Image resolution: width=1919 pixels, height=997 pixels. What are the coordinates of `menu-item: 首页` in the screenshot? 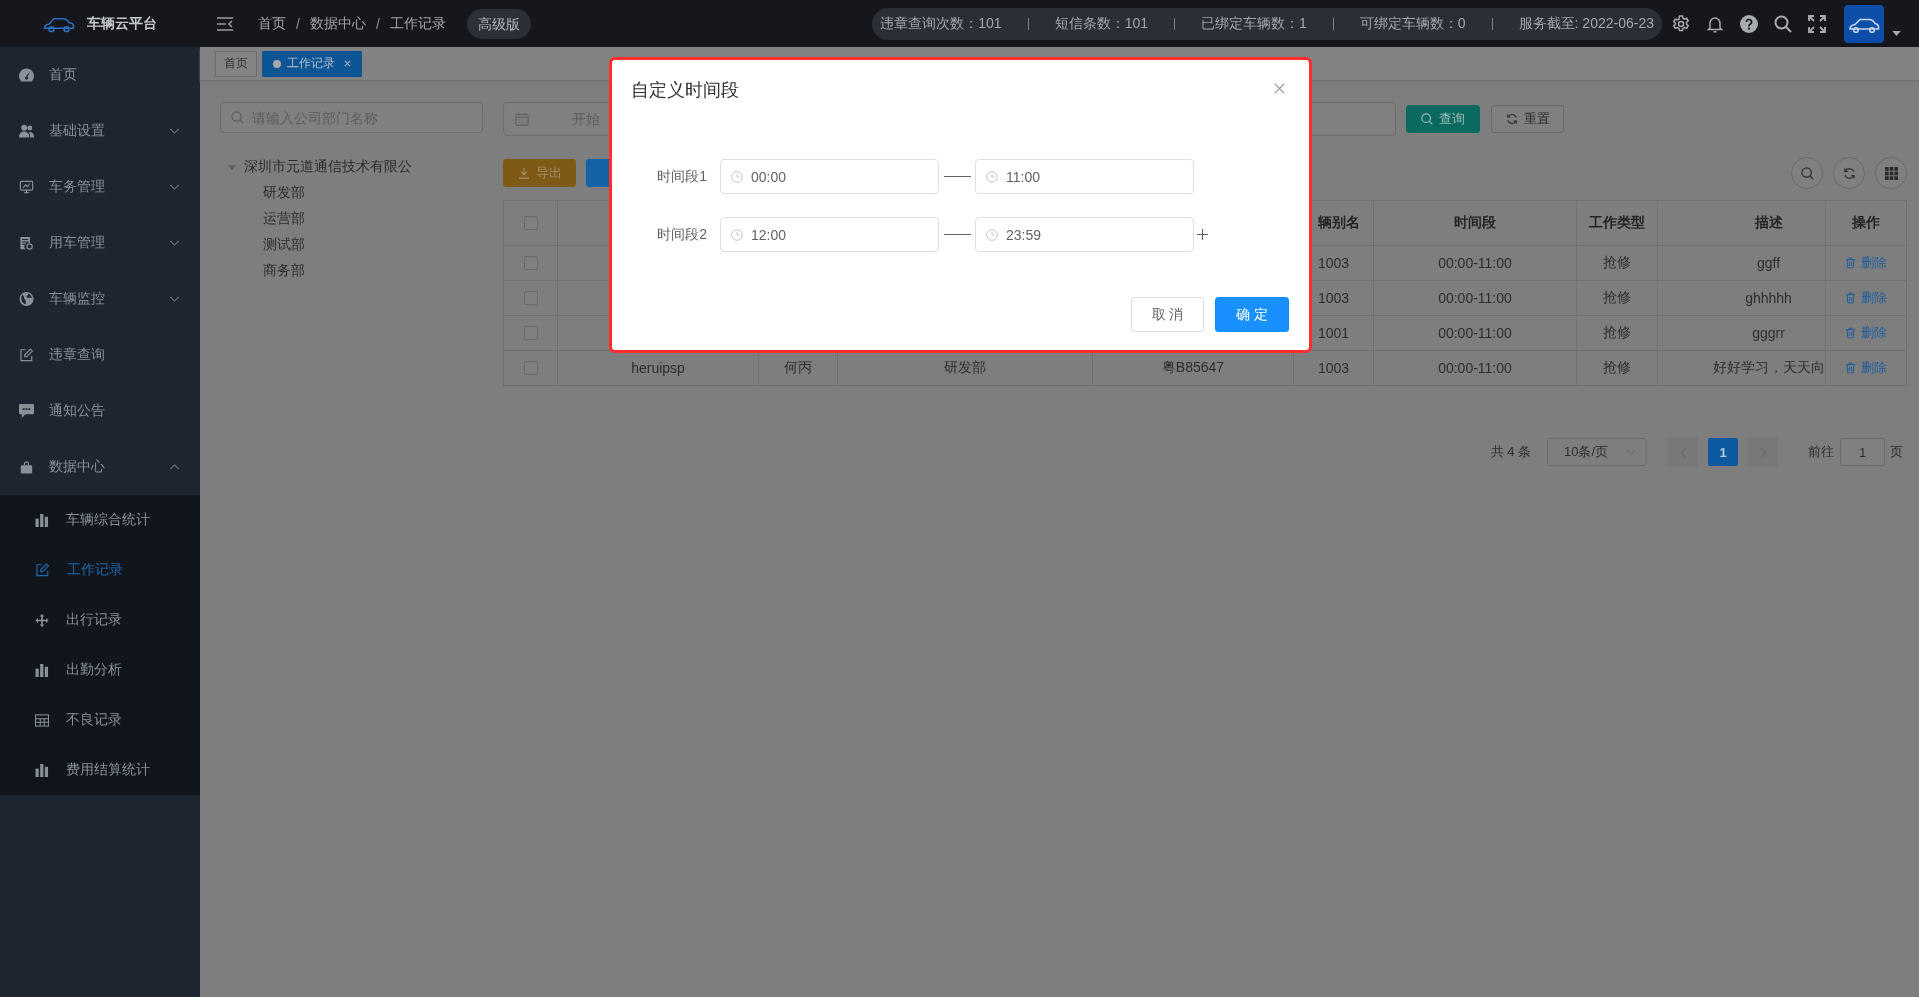 It's located at (100, 75).